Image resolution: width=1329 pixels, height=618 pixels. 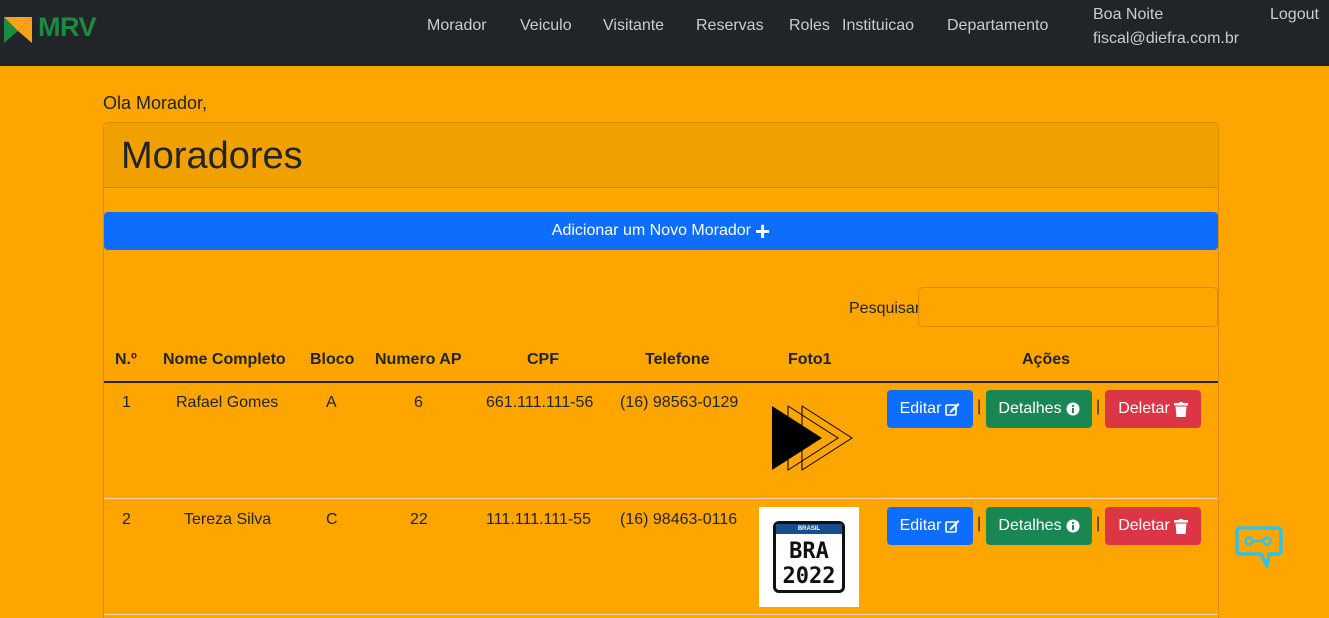 I want to click on add-morador-button: Adicionar um Novo Morador +, so click(x=661, y=231).